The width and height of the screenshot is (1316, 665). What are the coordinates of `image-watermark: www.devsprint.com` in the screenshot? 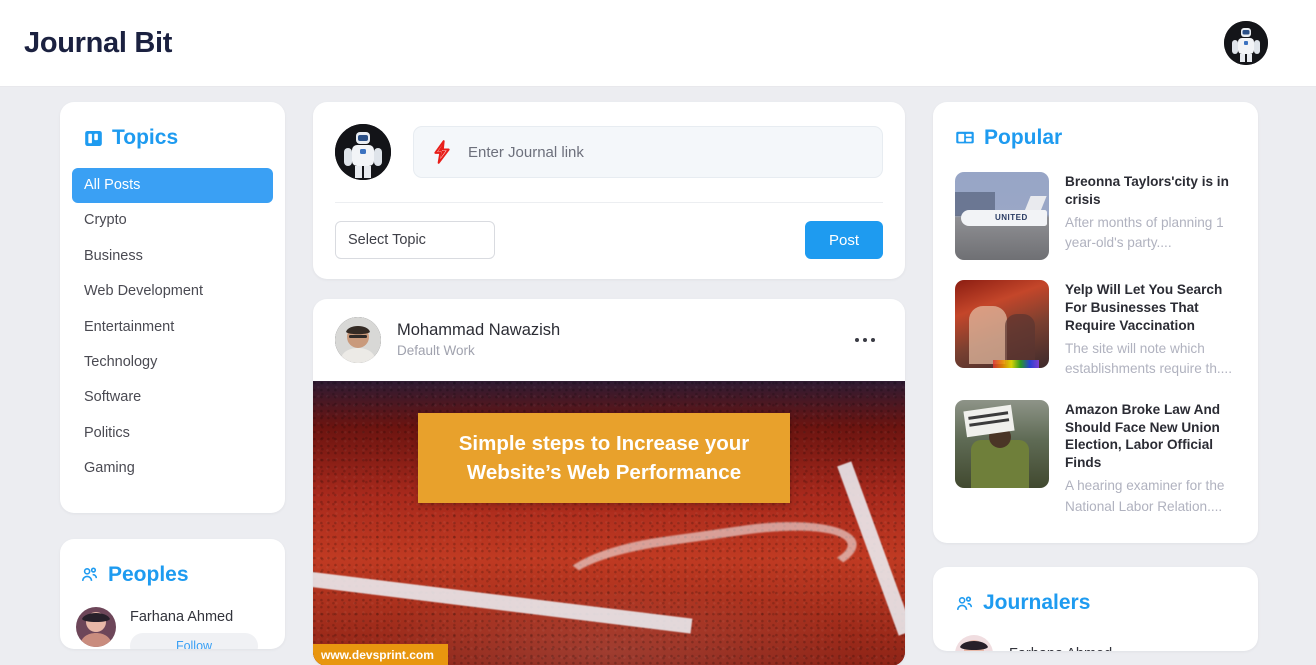 It's located at (380, 654).